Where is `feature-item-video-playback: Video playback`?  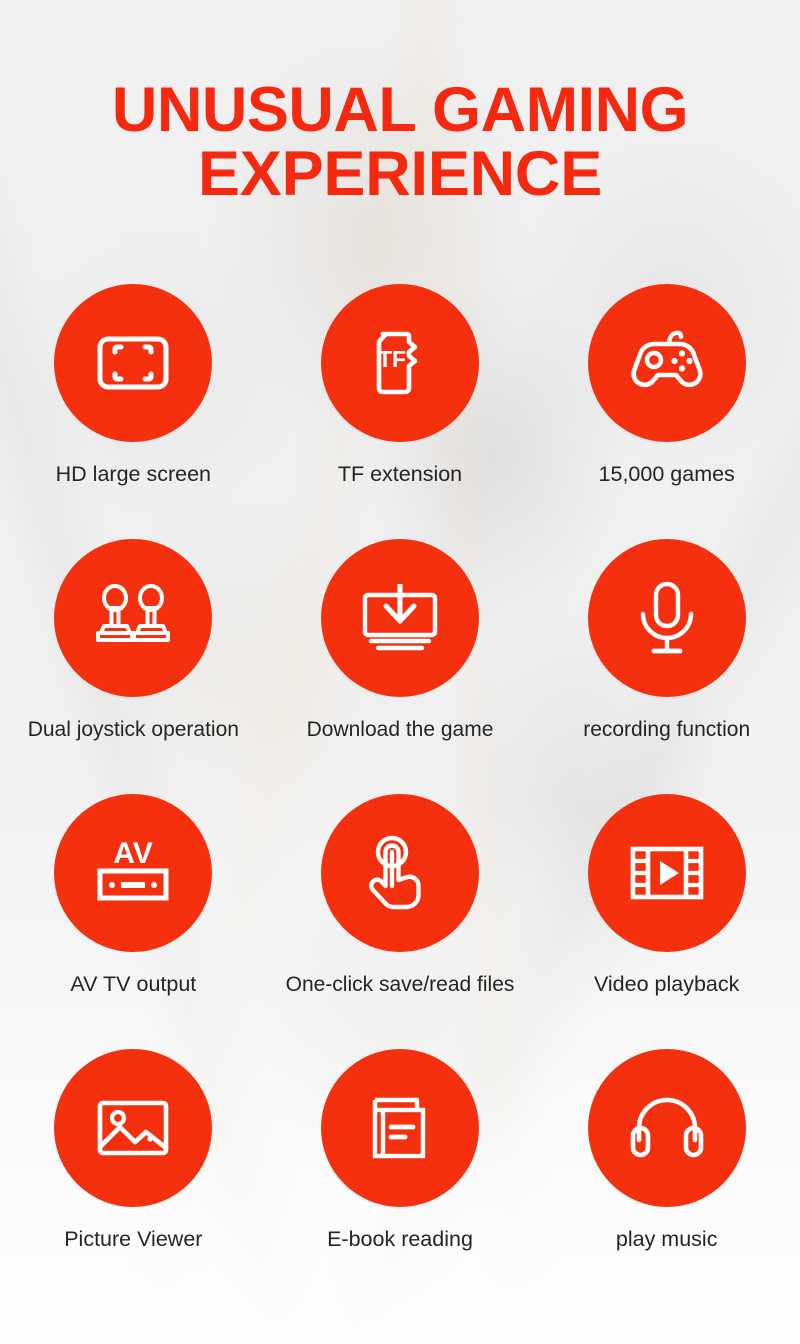
feature-item-video-playback: Video playback is located at coordinates (666, 907).